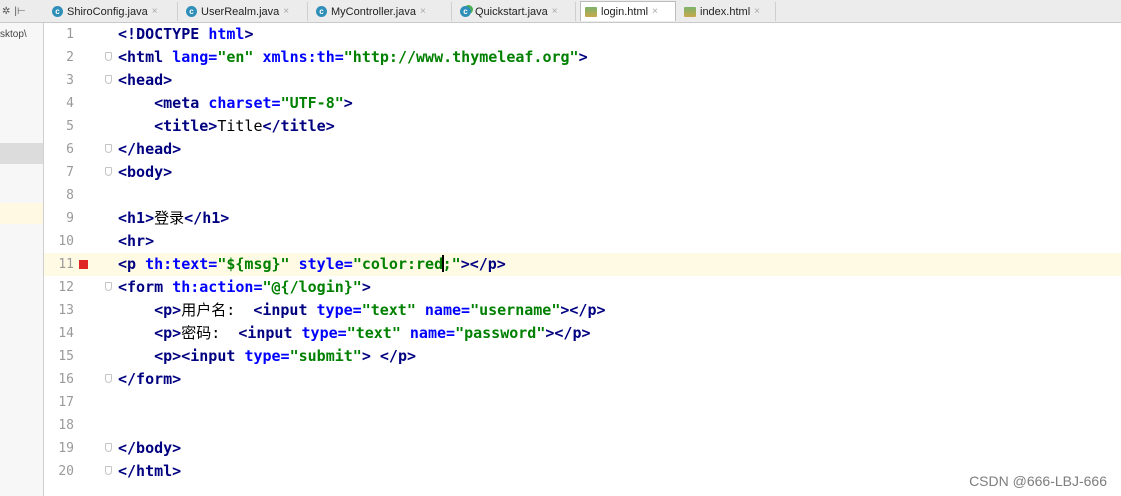  Describe the element at coordinates (582, 80) in the screenshot. I see `code-line: 3 <head>` at that location.